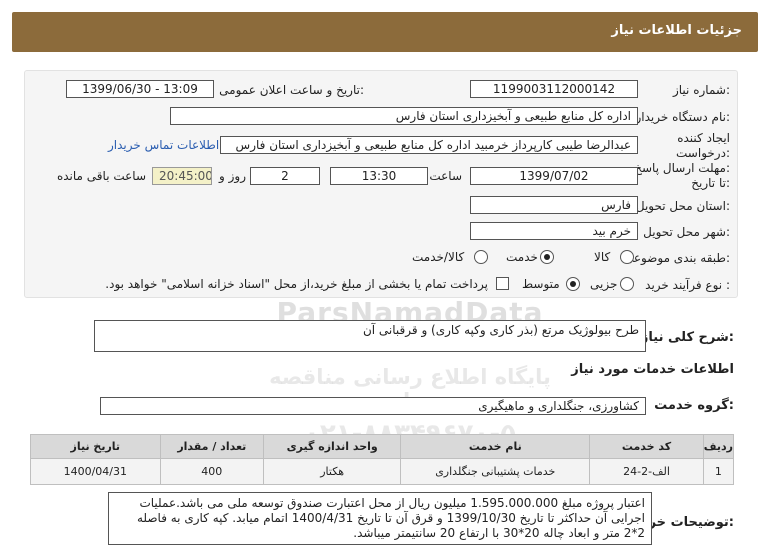 The height and width of the screenshot is (545, 770). I want to click on category-radio-service, so click(547, 257).